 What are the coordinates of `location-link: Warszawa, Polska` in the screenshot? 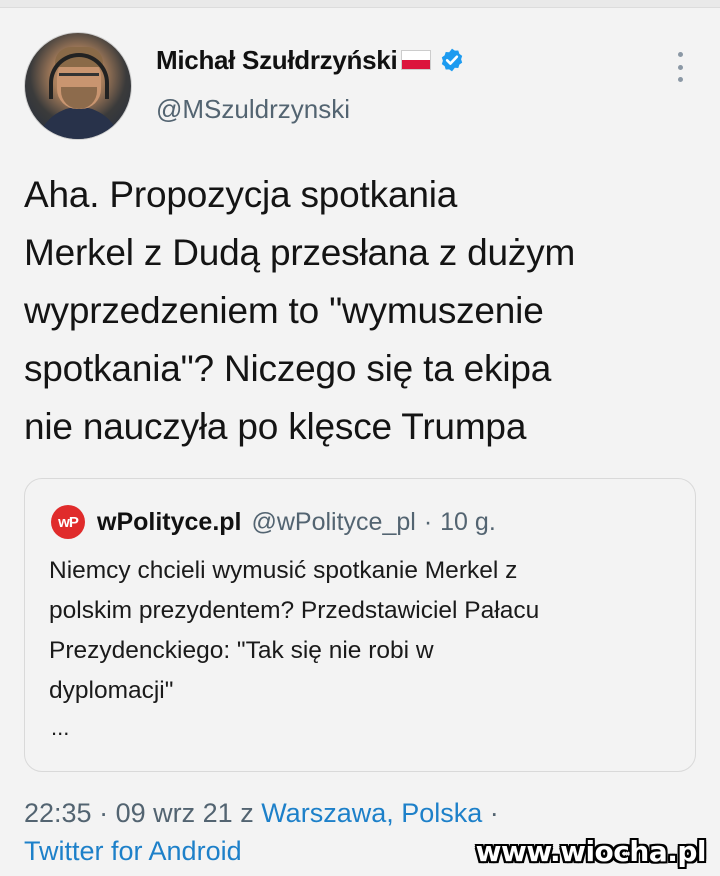 It's located at (371, 813).